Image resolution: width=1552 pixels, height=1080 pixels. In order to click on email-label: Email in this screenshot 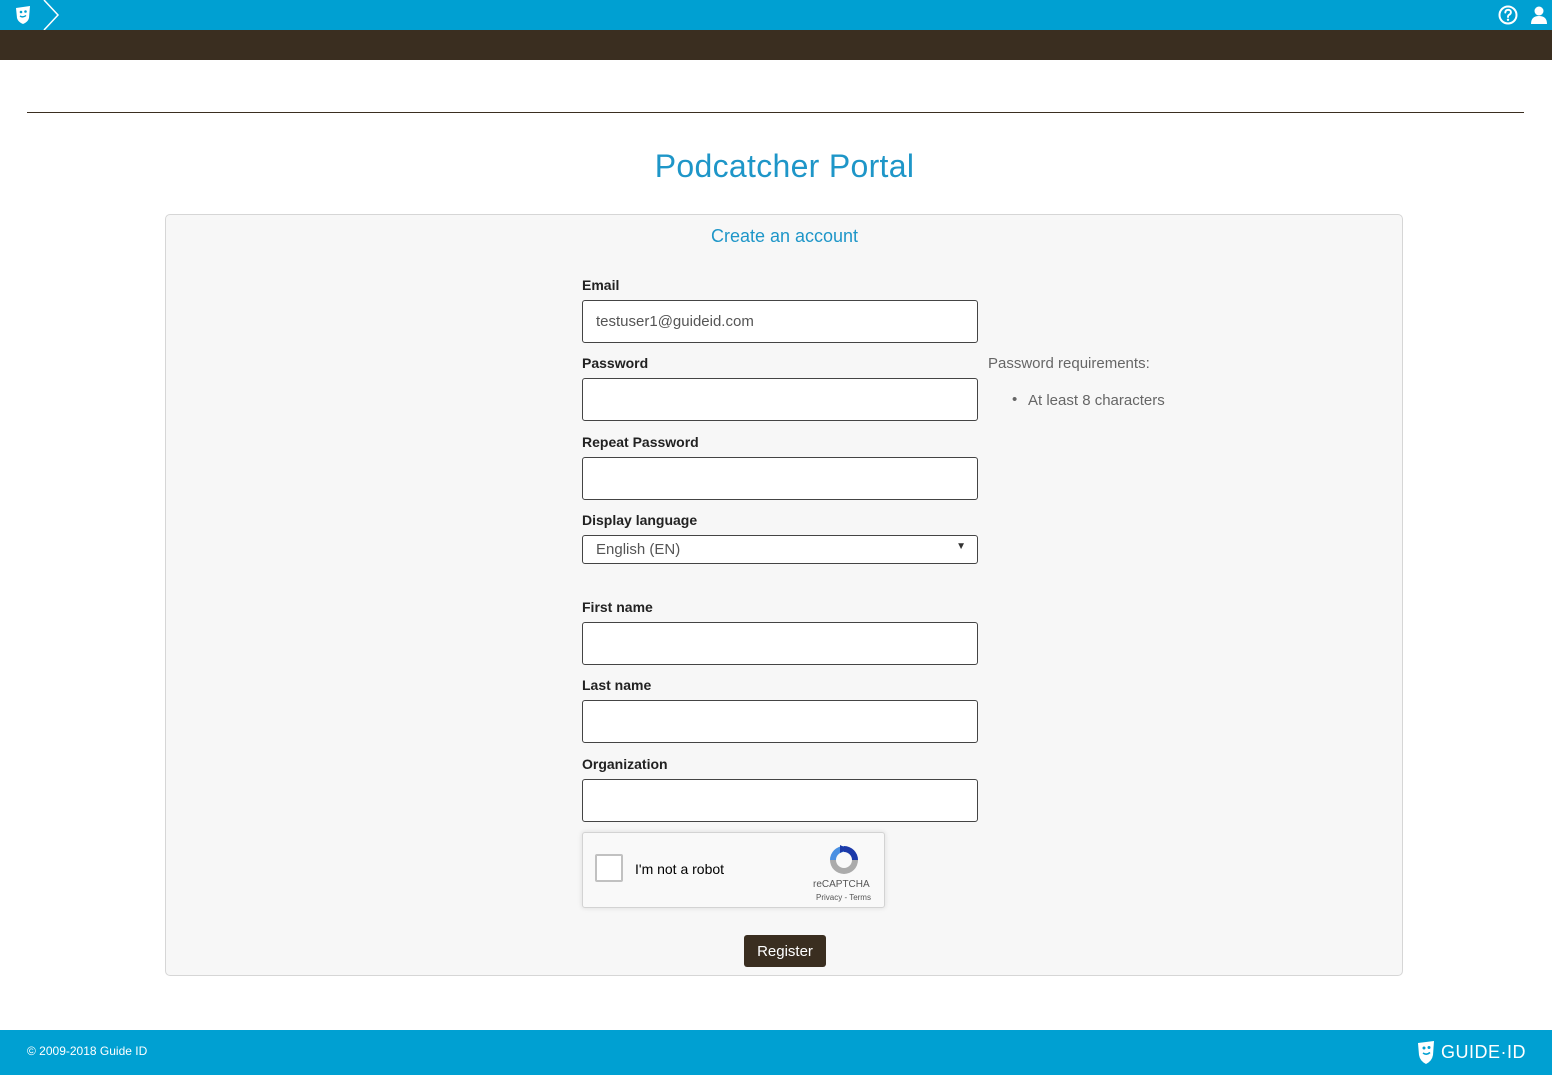, I will do `click(601, 285)`.